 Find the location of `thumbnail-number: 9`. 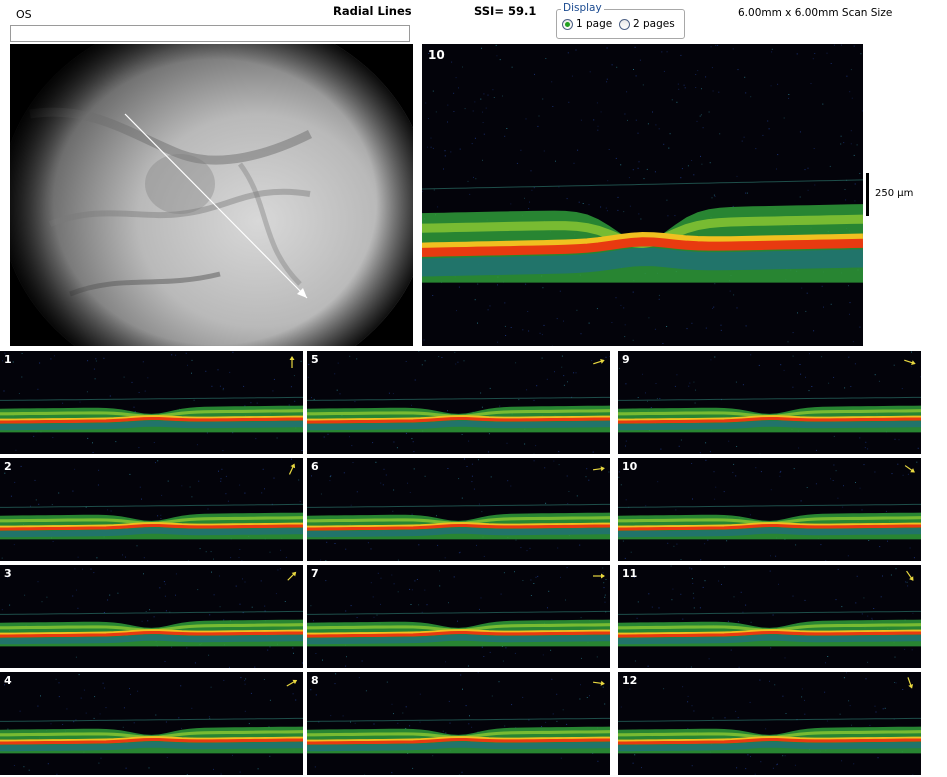

thumbnail-number: 9 is located at coordinates (626, 359).